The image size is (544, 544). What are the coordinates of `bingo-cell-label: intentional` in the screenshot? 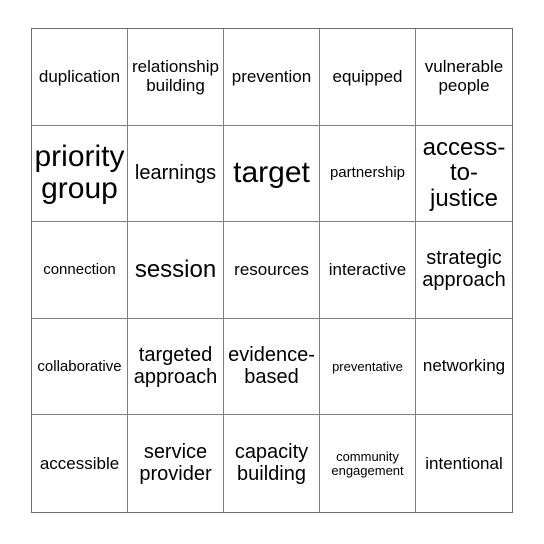 It's located at (464, 463).